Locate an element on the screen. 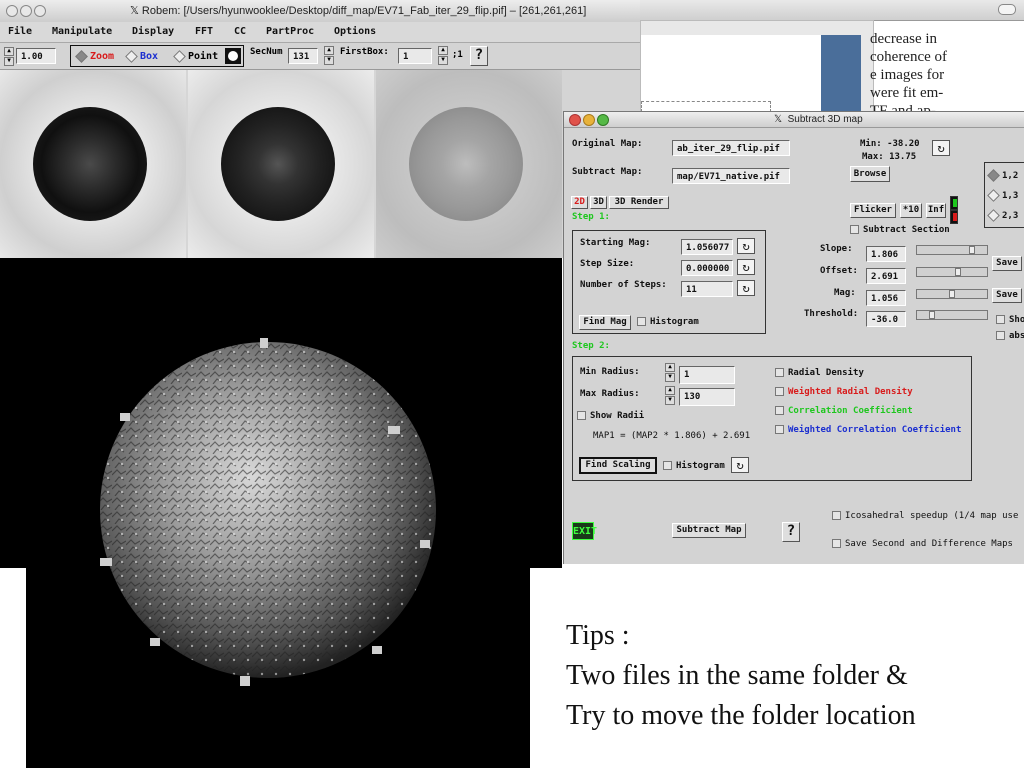  mode-zoom-label: Zoom is located at coordinates (102, 56).